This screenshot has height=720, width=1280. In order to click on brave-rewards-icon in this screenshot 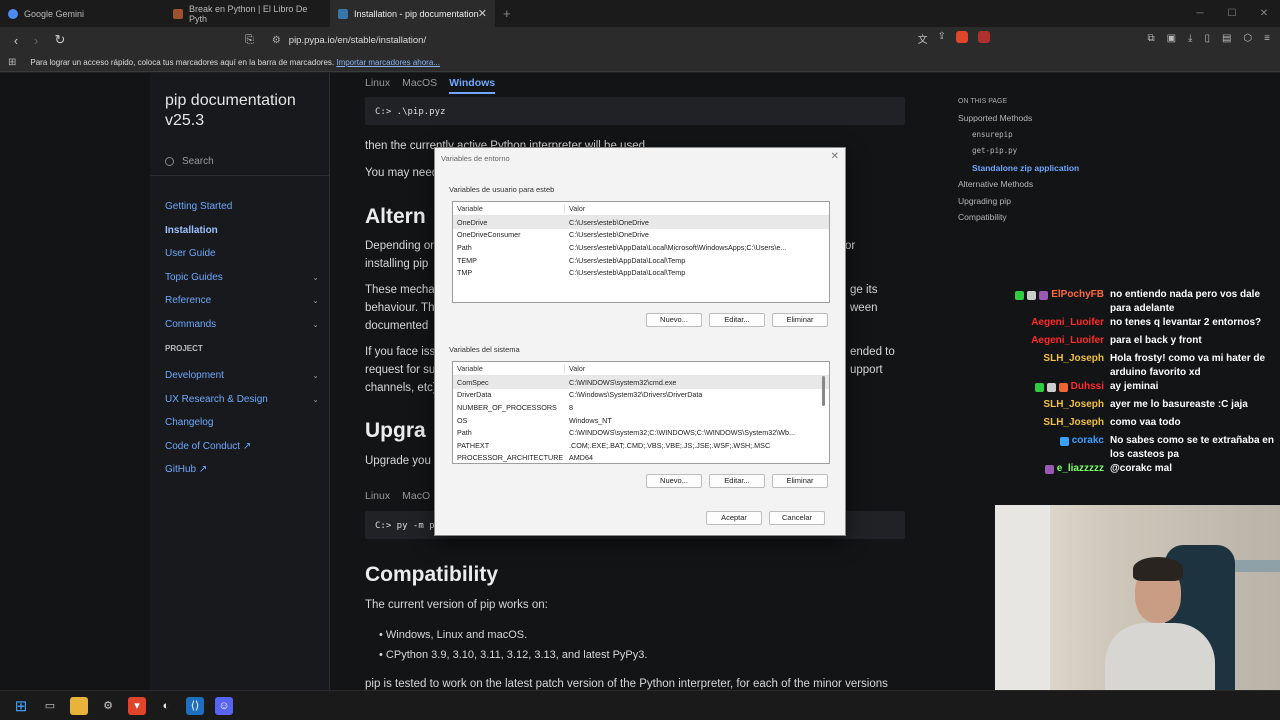, I will do `click(984, 37)`.